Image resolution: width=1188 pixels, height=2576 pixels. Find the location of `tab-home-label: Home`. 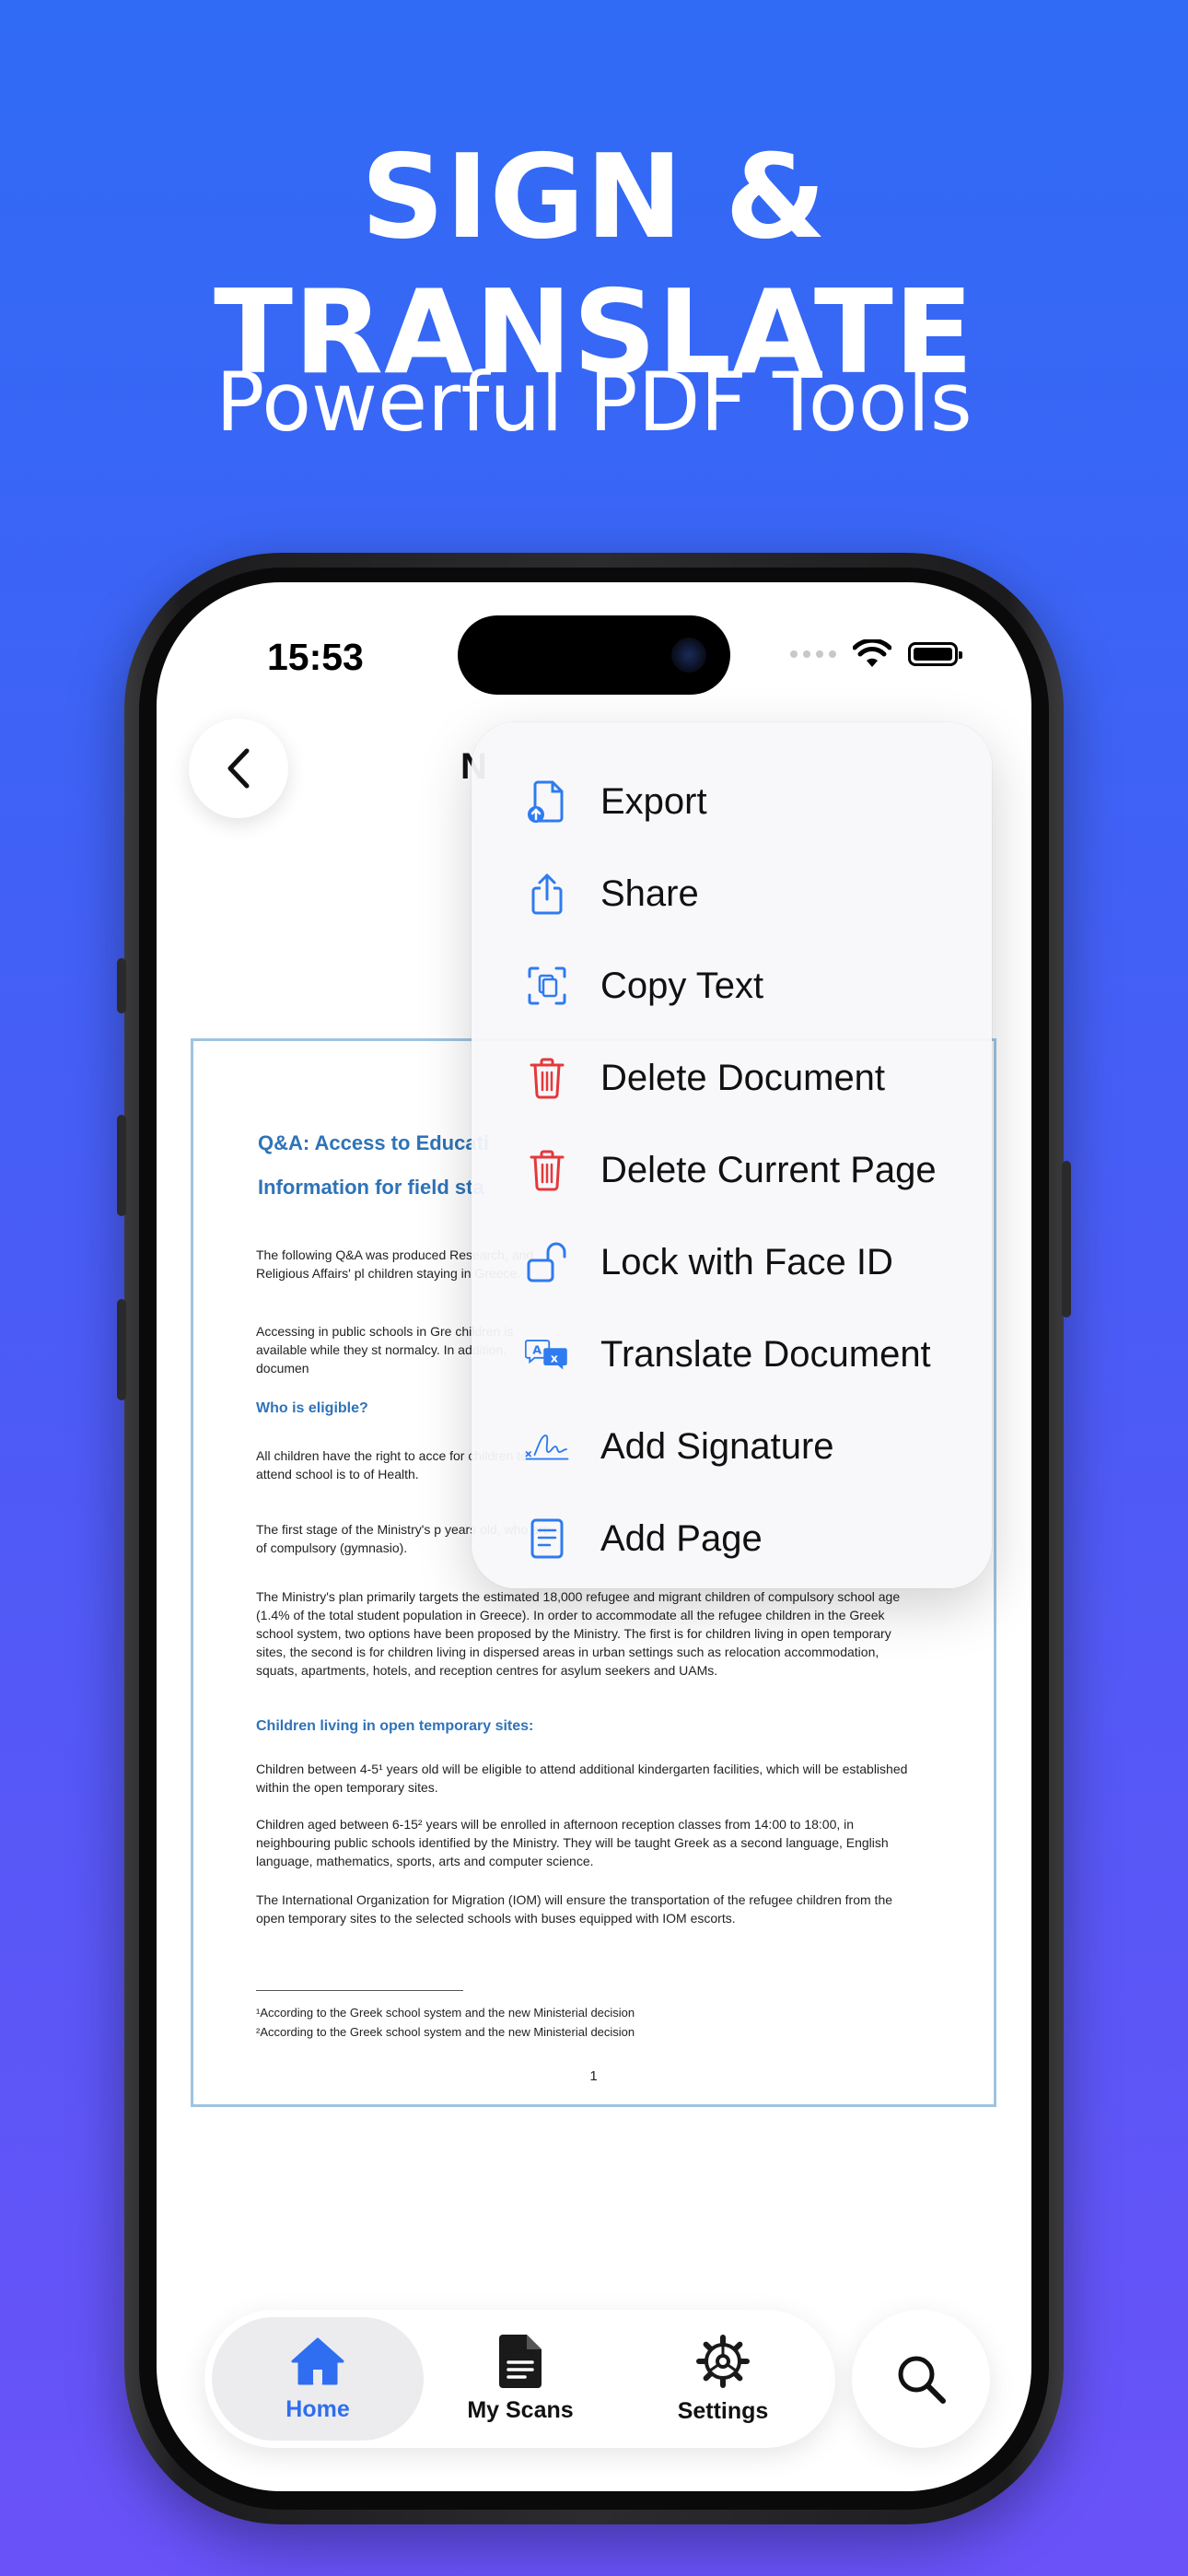

tab-home-label: Home is located at coordinates (317, 2408).